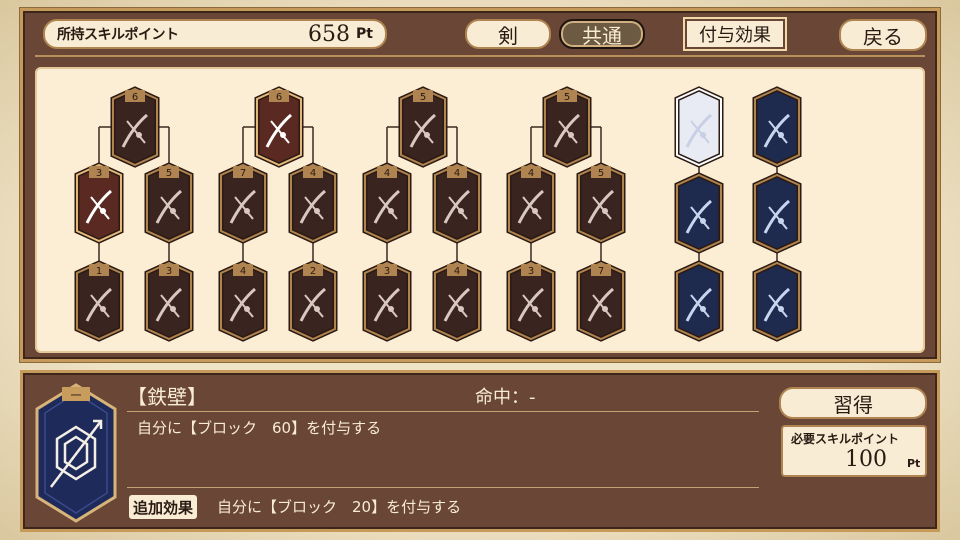  What do you see at coordinates (167, 397) in the screenshot?
I see `skill-name: 【鉄壁】` at bounding box center [167, 397].